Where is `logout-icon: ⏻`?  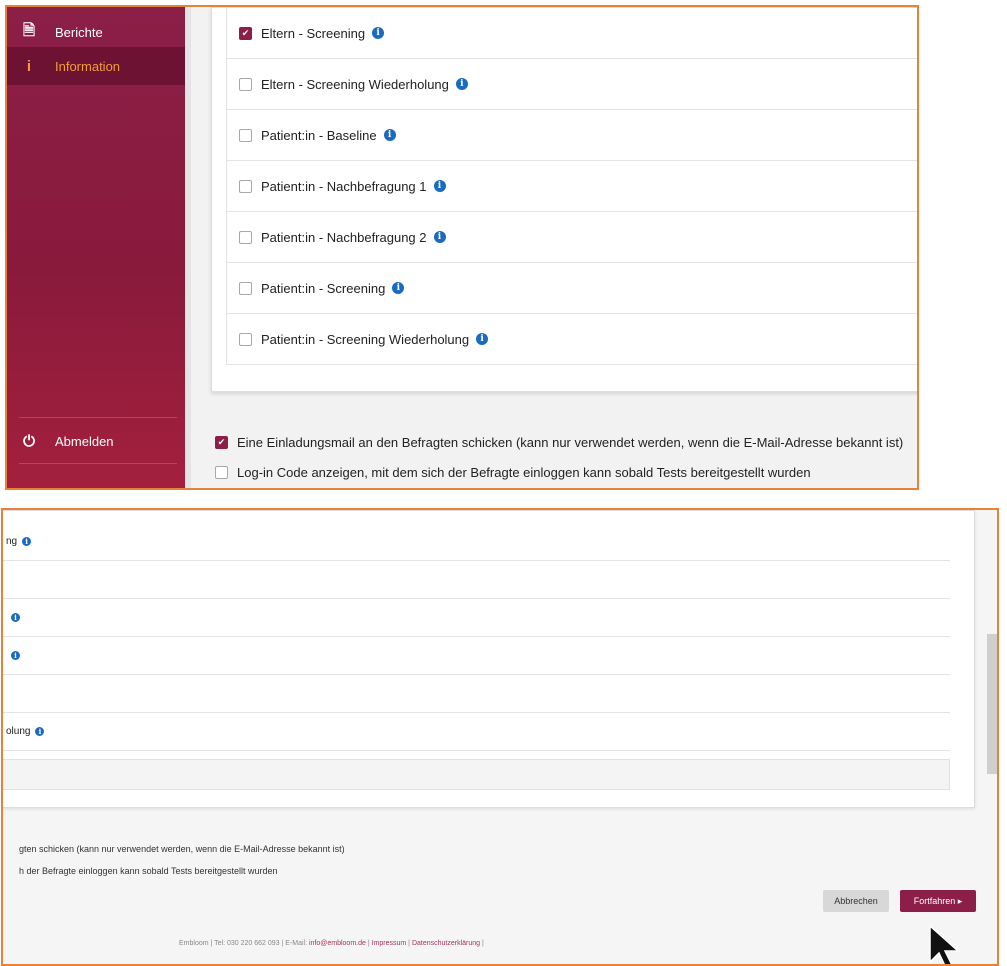
logout-icon: ⏻ is located at coordinates (29, 441).